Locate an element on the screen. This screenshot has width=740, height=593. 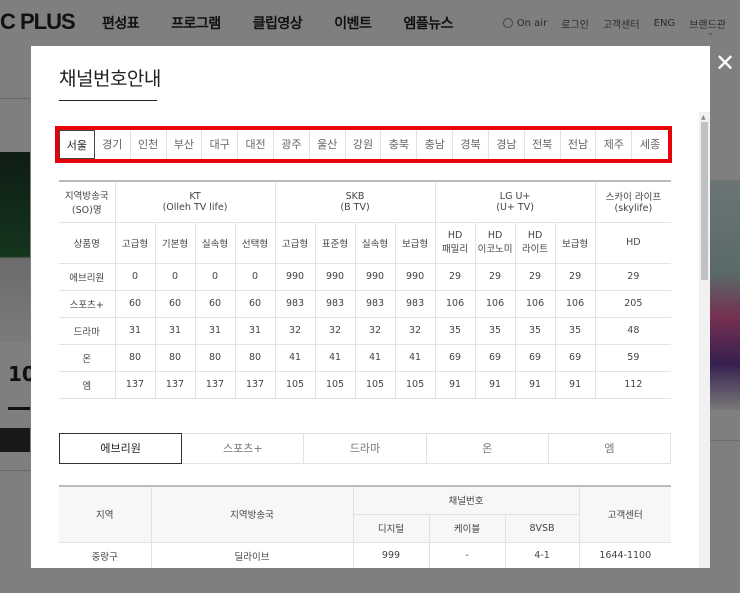
product-header: 선택형 is located at coordinates (255, 242).